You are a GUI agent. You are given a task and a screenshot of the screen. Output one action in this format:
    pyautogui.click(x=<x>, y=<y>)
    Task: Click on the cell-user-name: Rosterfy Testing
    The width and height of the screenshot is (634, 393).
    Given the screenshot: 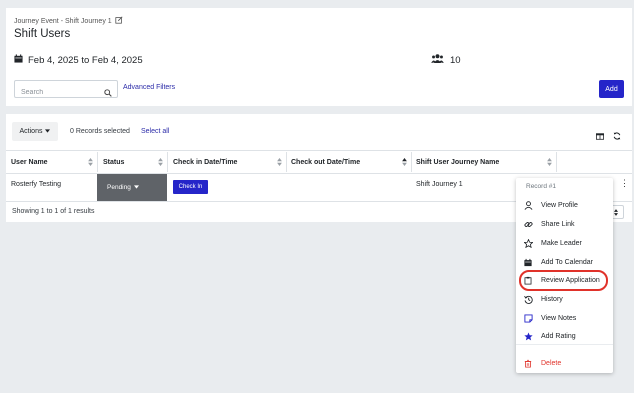 What is the action you would take?
    pyautogui.click(x=36, y=184)
    